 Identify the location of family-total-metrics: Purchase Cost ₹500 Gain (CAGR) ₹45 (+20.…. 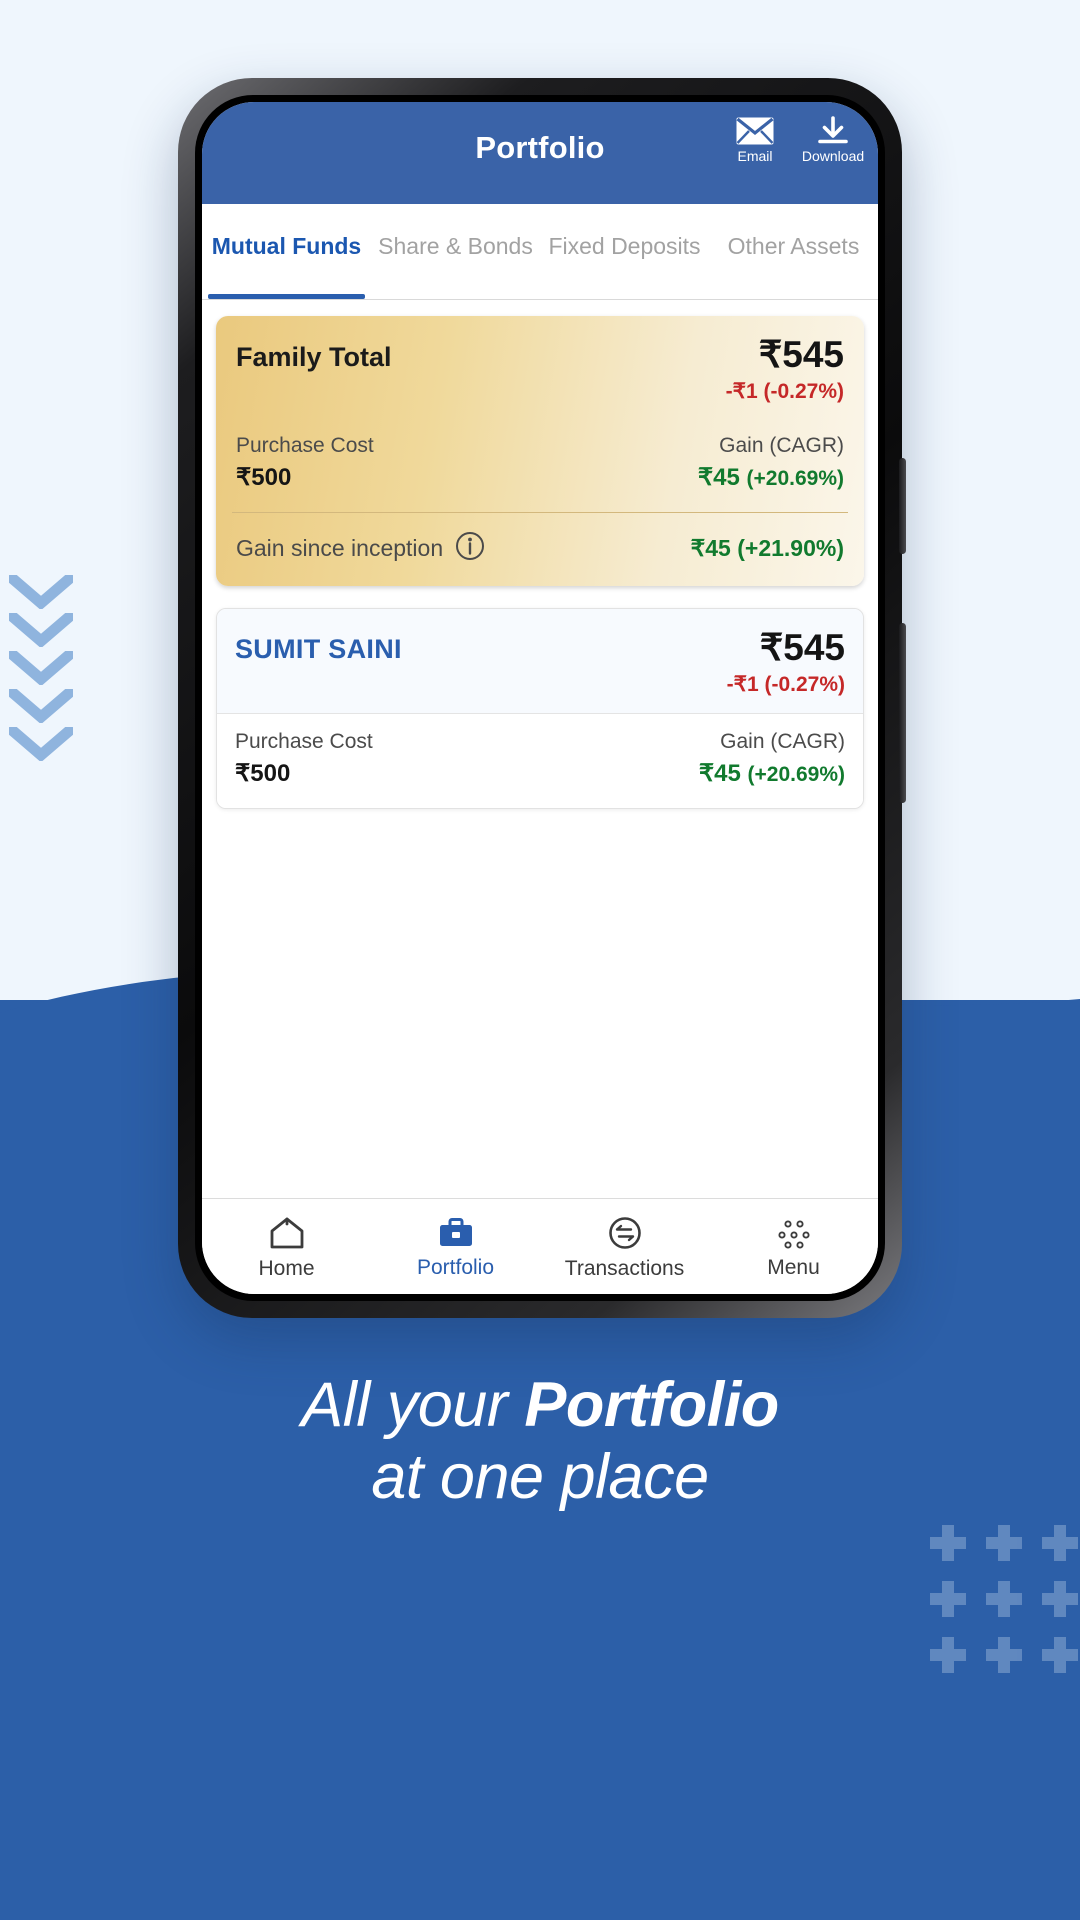
(540, 465).